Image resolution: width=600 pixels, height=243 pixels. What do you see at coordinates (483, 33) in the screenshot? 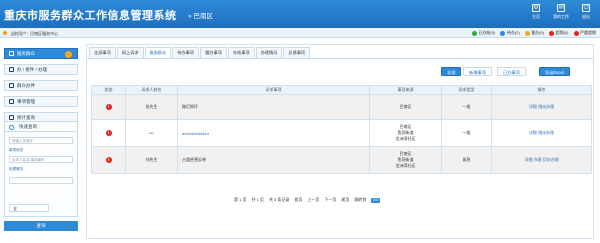
I see `status-done: 已办结(0)` at bounding box center [483, 33].